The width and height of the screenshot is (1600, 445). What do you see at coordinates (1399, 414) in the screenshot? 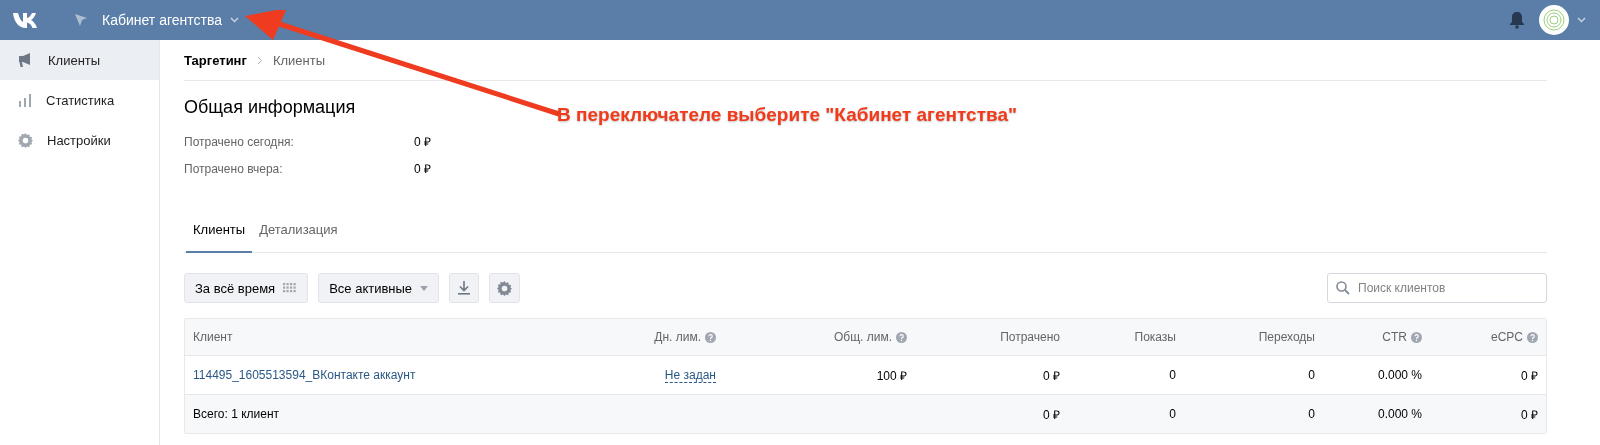
I see `total-cell-text: 0.000 %` at bounding box center [1399, 414].